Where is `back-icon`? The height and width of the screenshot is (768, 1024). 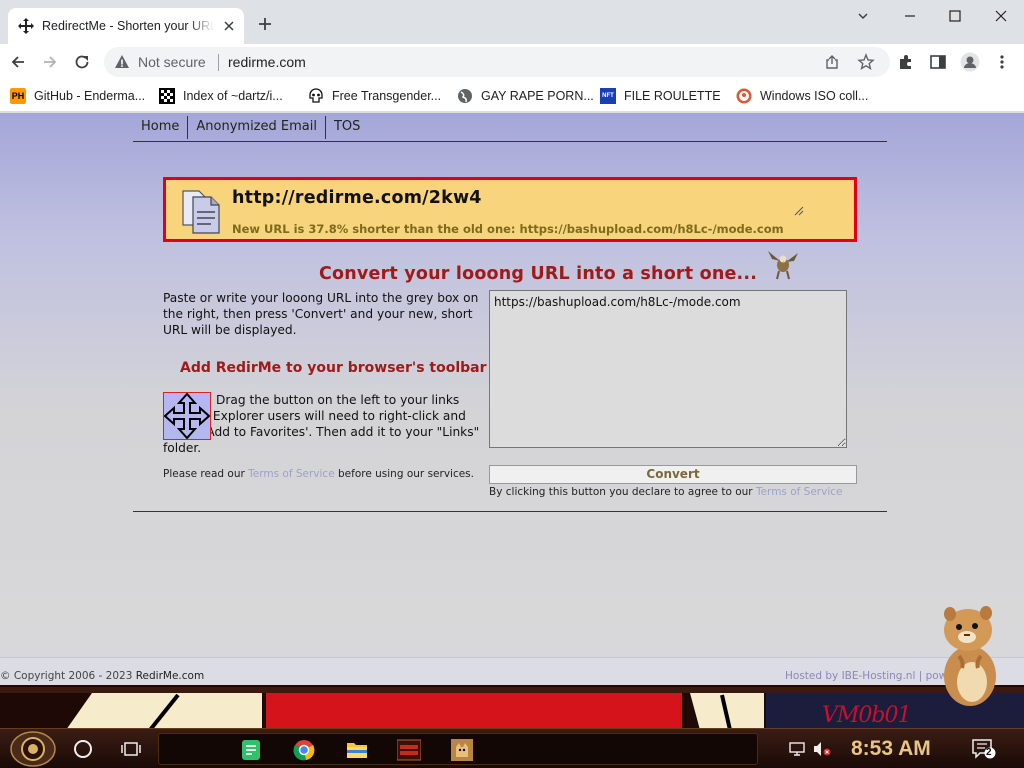 back-icon is located at coordinates (18, 62).